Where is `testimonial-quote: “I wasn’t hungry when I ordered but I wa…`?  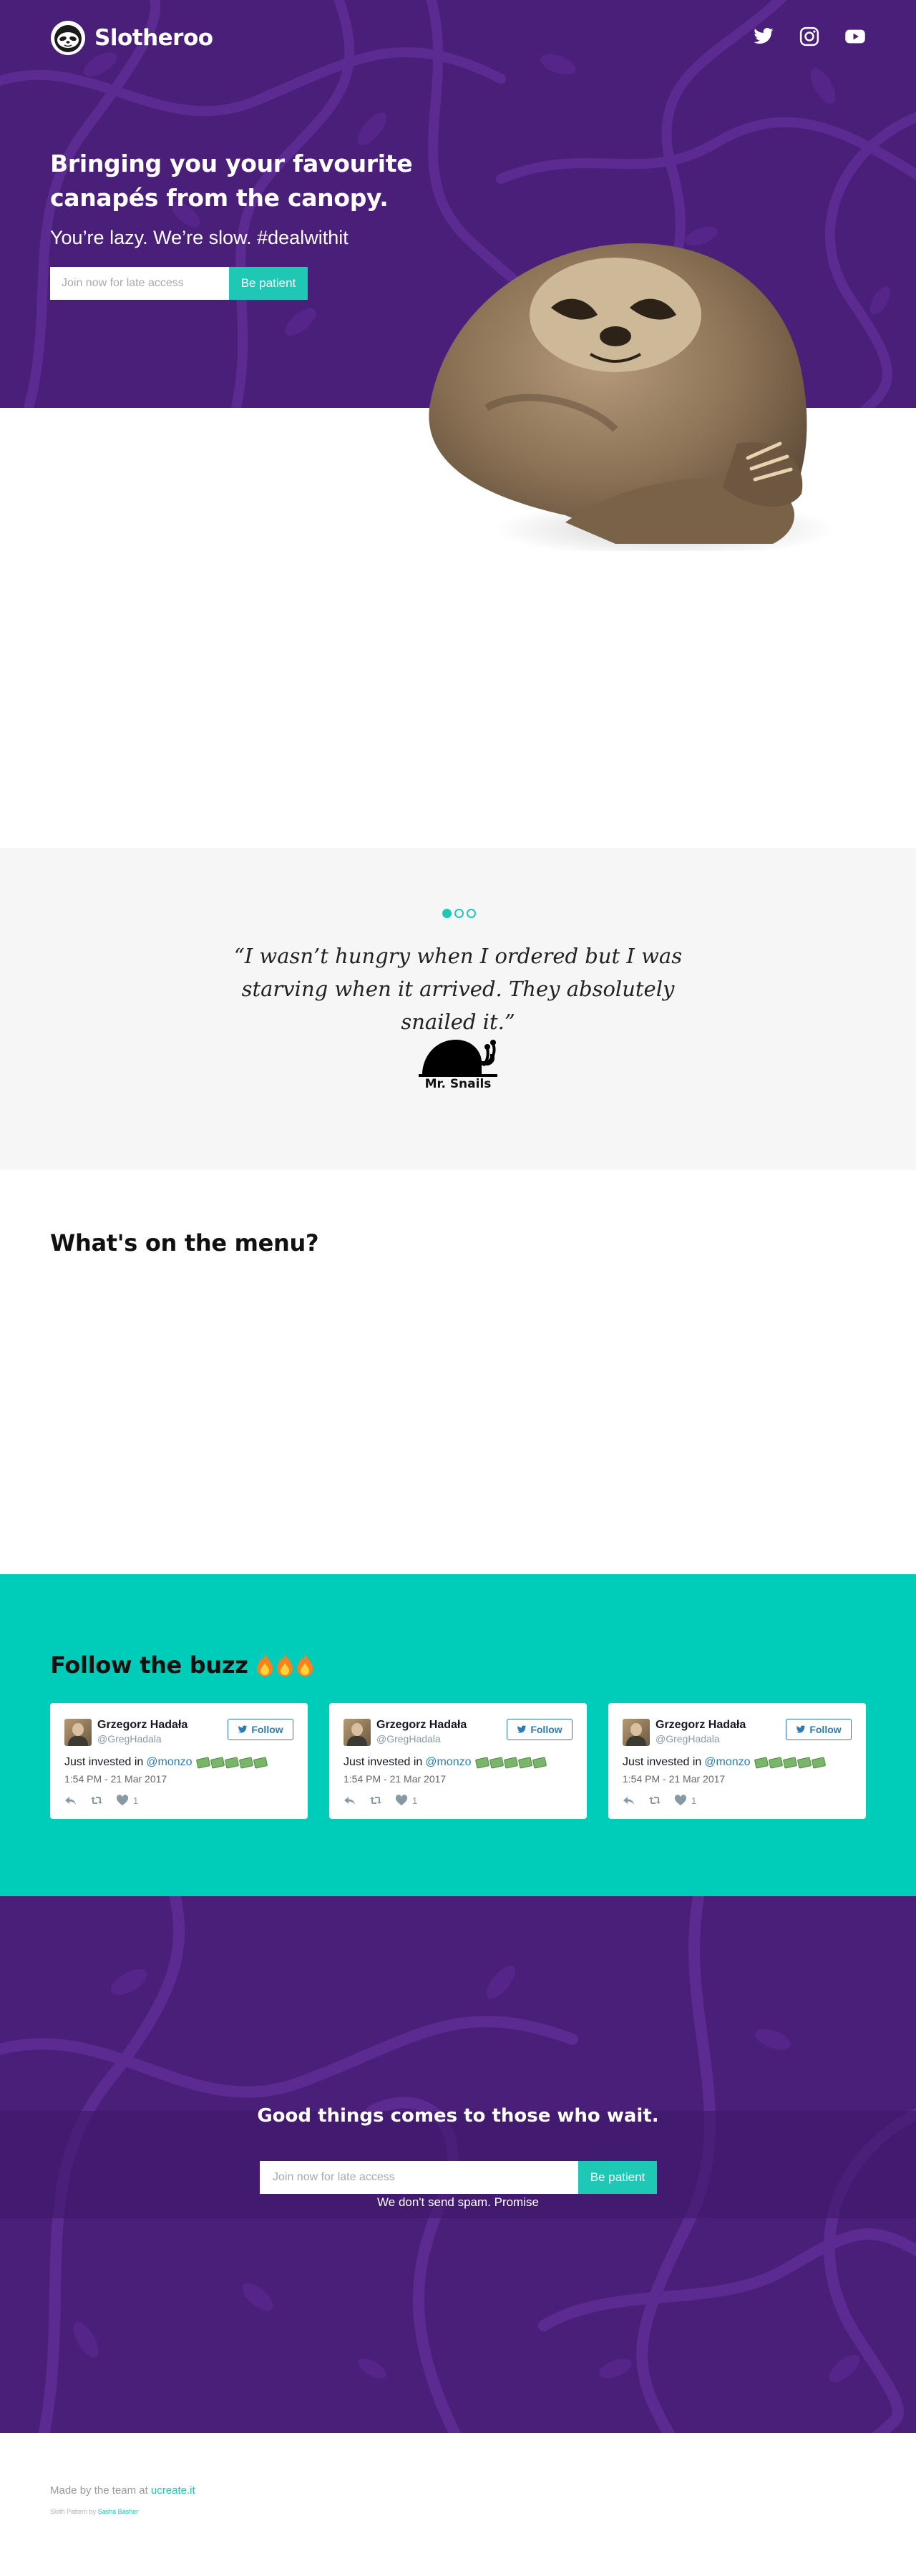 testimonial-quote: “I wasn’t hungry when I ordered but I wa… is located at coordinates (458, 989).